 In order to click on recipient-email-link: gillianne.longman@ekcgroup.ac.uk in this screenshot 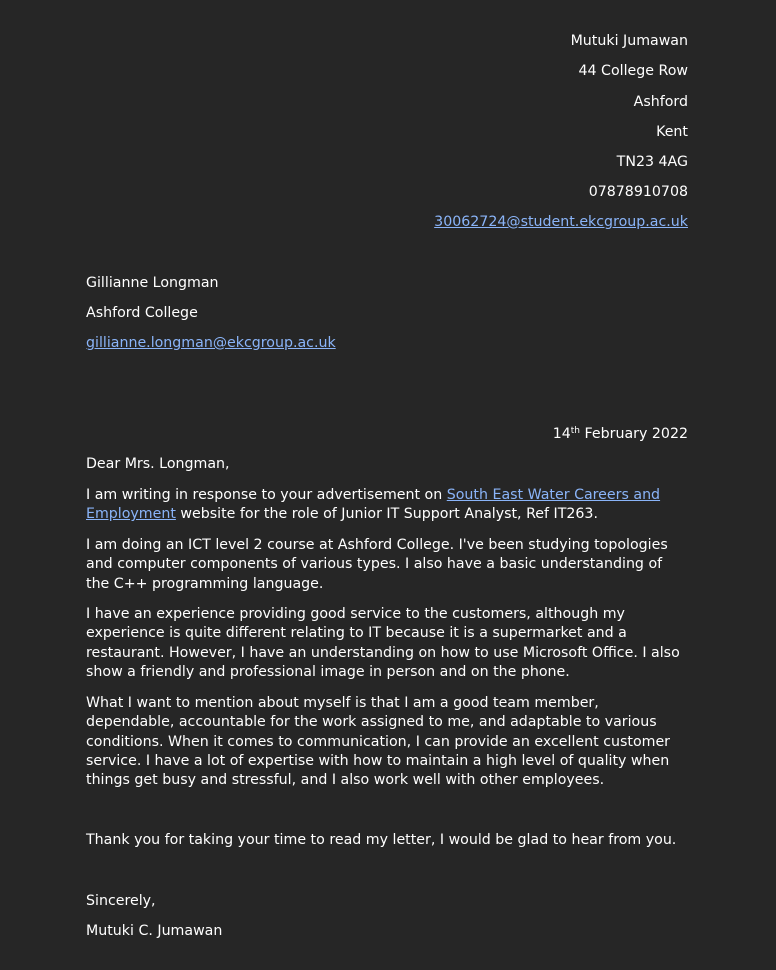, I will do `click(211, 343)`.